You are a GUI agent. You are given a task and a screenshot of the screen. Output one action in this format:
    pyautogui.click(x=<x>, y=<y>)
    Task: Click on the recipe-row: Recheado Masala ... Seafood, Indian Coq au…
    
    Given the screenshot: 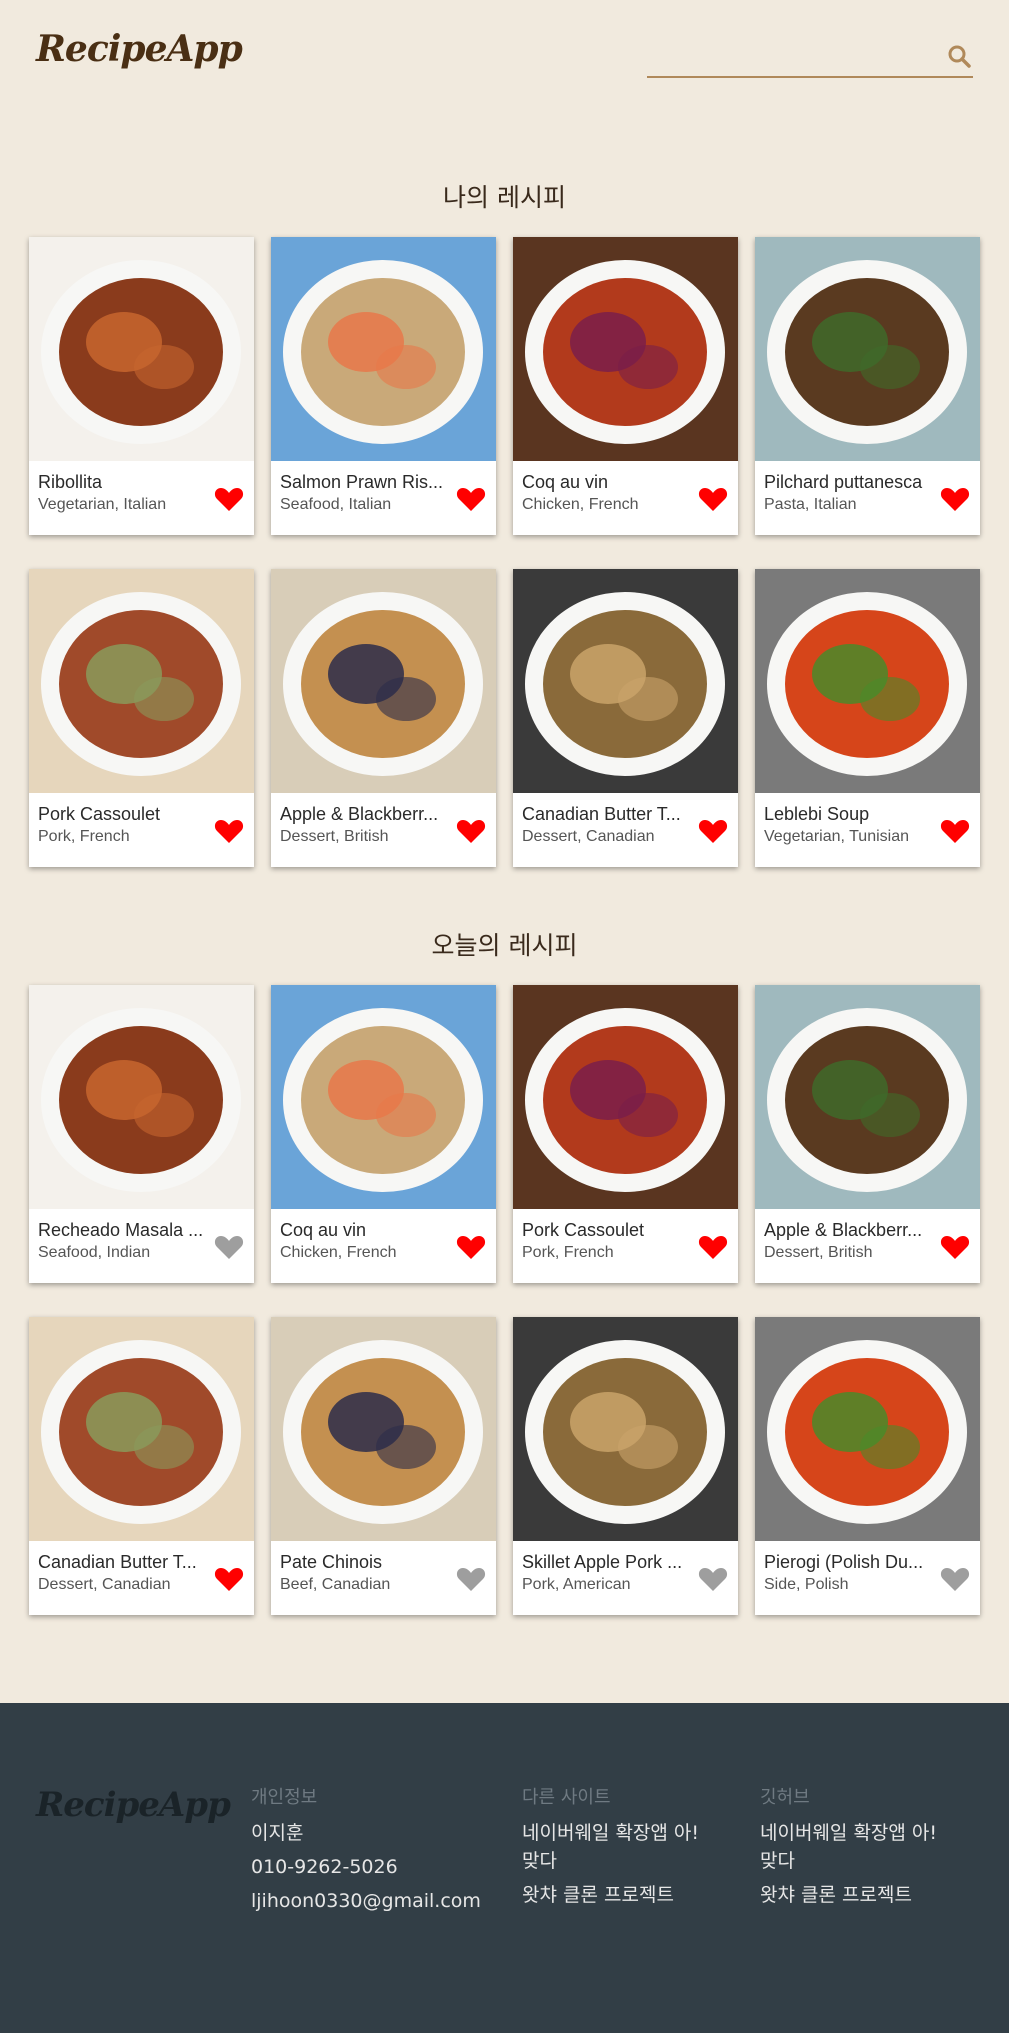 What is the action you would take?
    pyautogui.click(x=505, y=1134)
    